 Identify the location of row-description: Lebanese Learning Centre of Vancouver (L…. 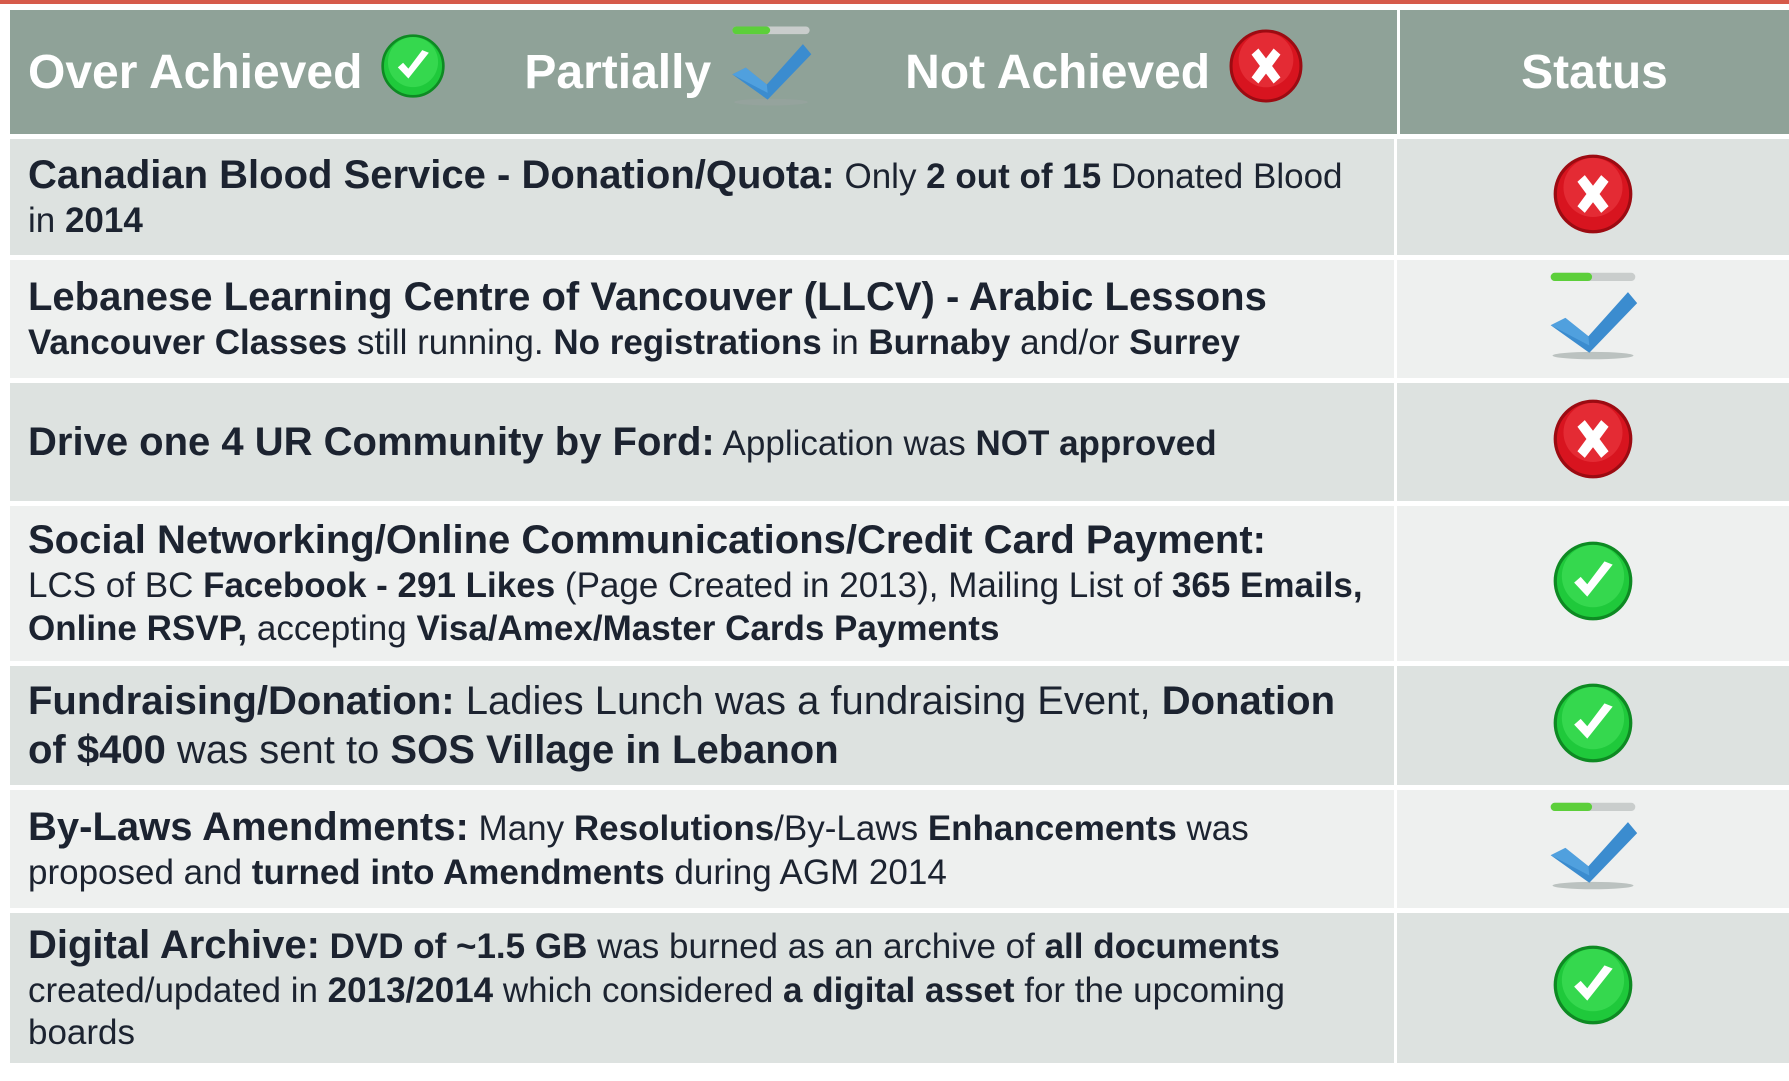
(703, 316).